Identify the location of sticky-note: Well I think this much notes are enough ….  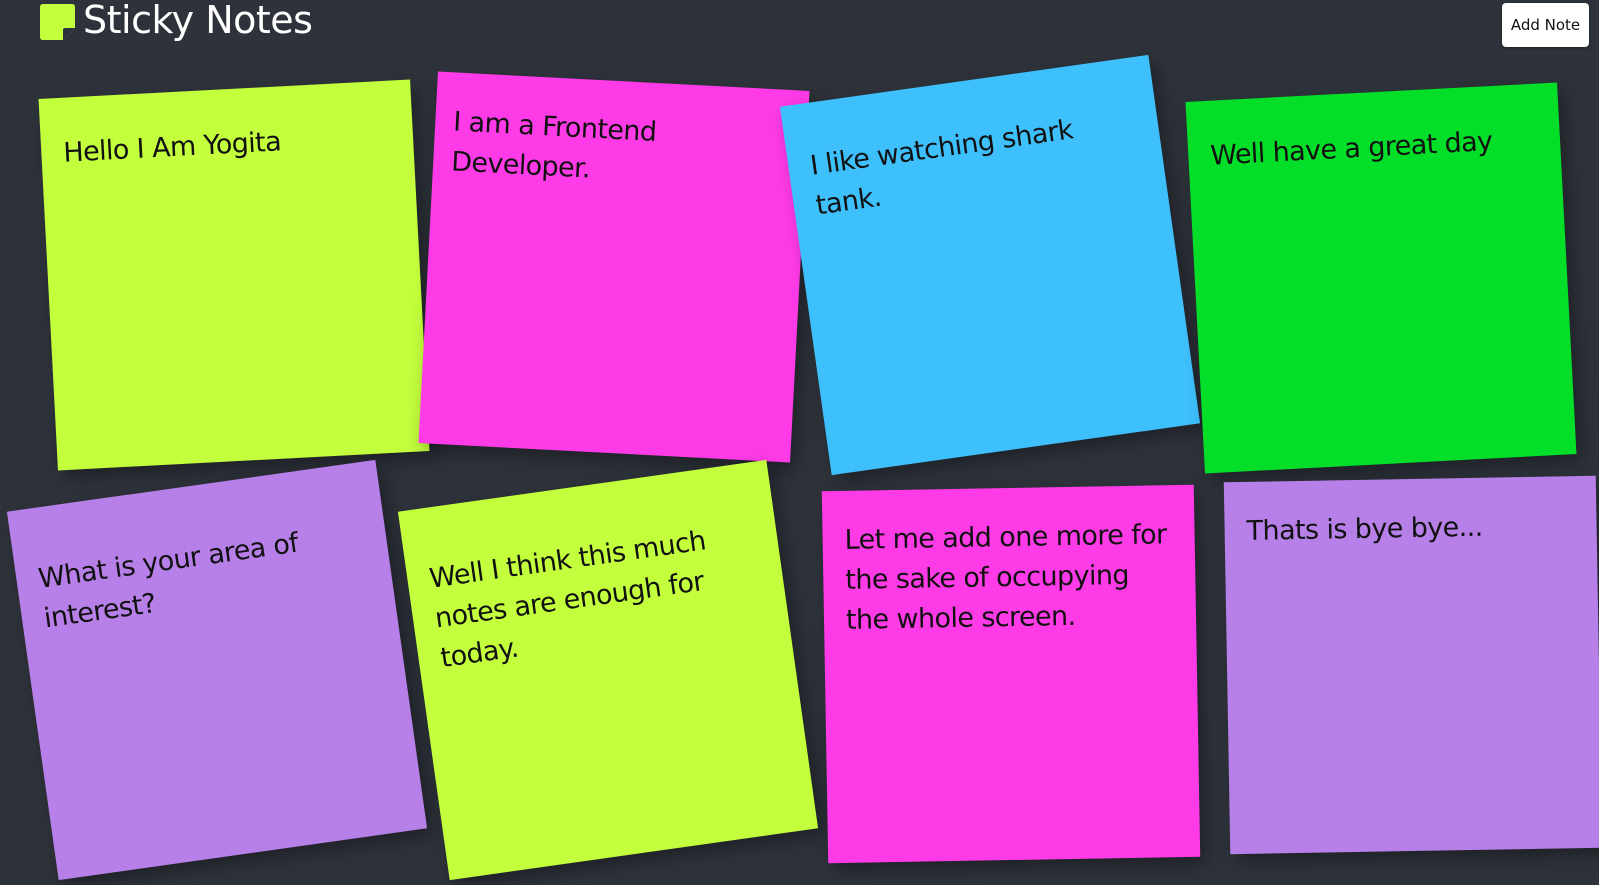
(608, 670).